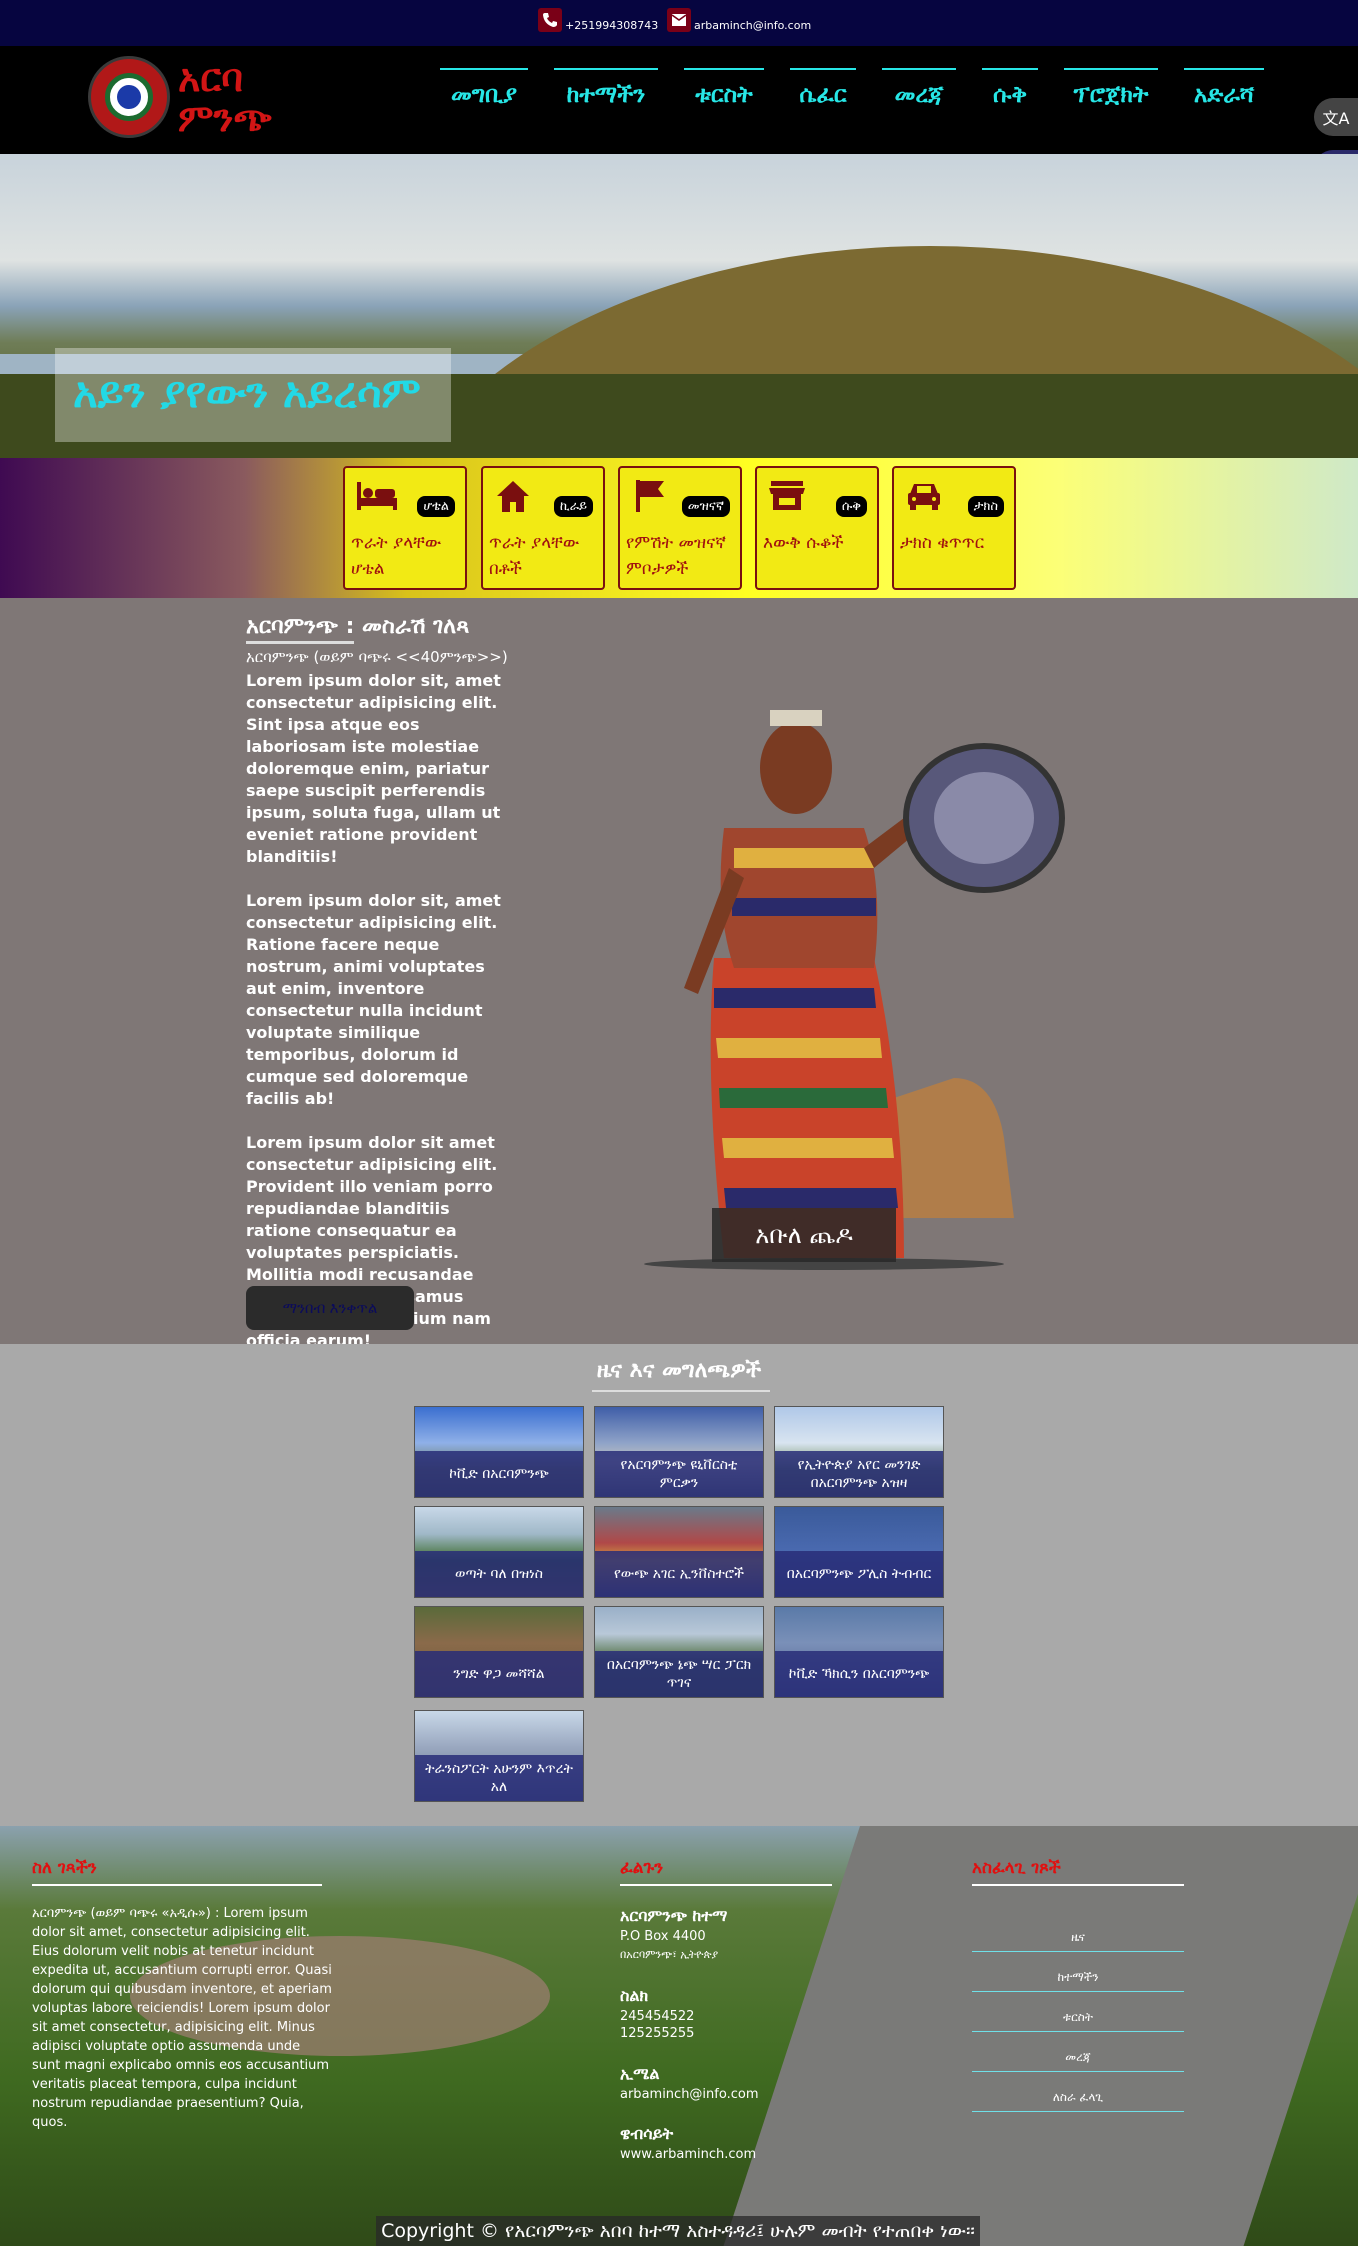  What do you see at coordinates (679, 1574) in the screenshot?
I see `news-caption: የውጭ አገር ኢንቨስተሮች` at bounding box center [679, 1574].